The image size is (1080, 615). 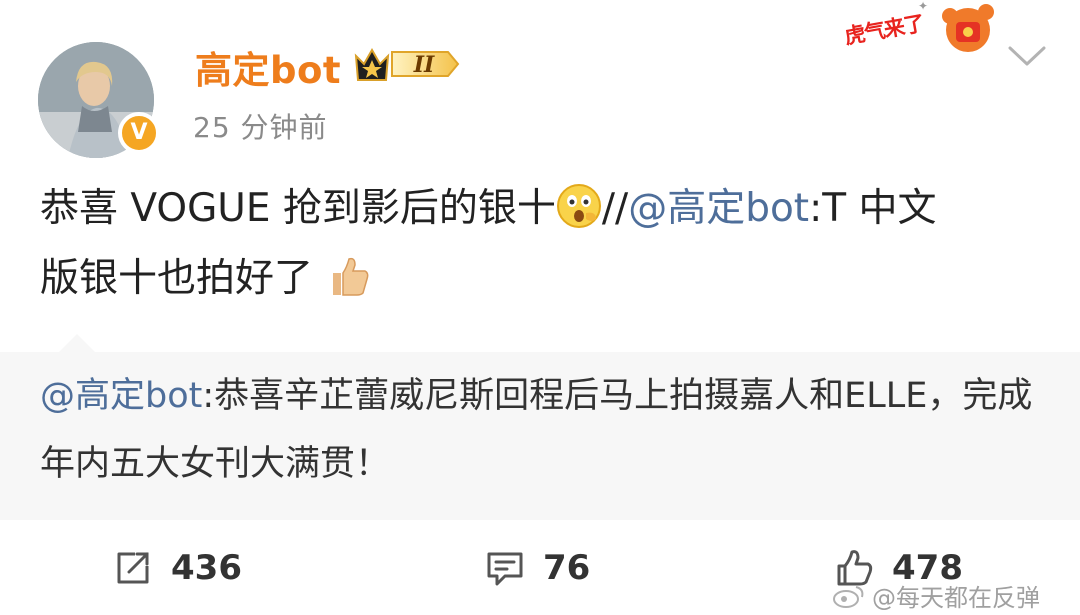 I want to click on verified-badge-icon: V, so click(x=139, y=133).